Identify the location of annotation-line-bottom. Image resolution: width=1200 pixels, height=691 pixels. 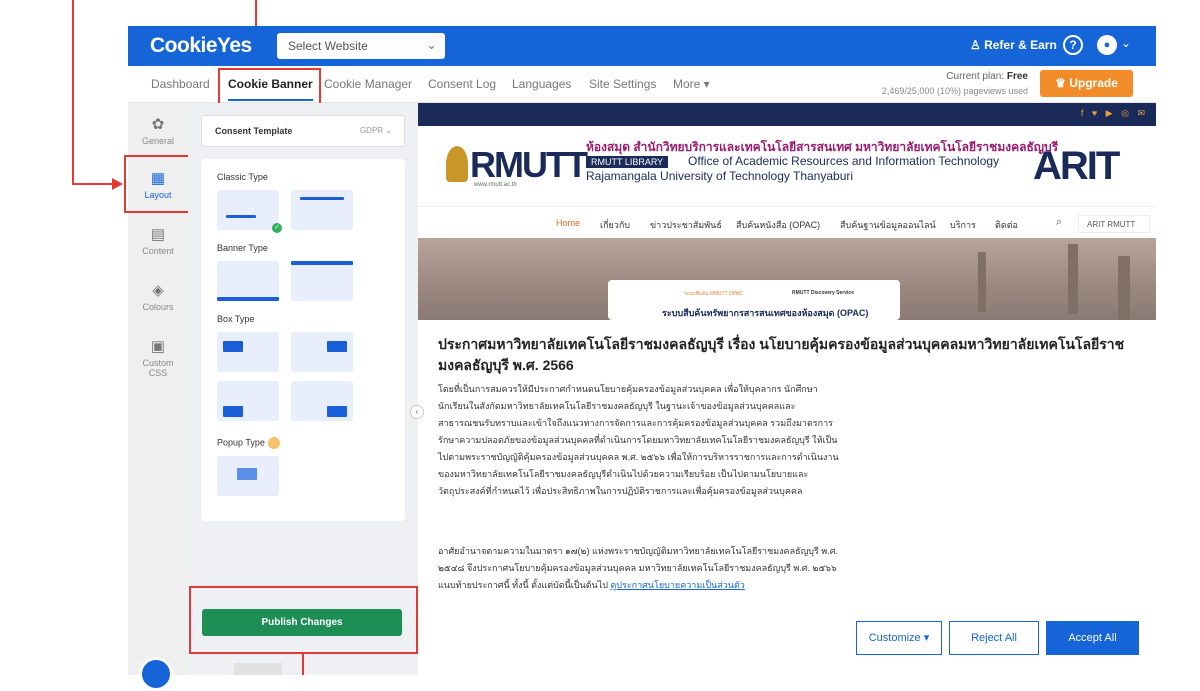
(303, 664).